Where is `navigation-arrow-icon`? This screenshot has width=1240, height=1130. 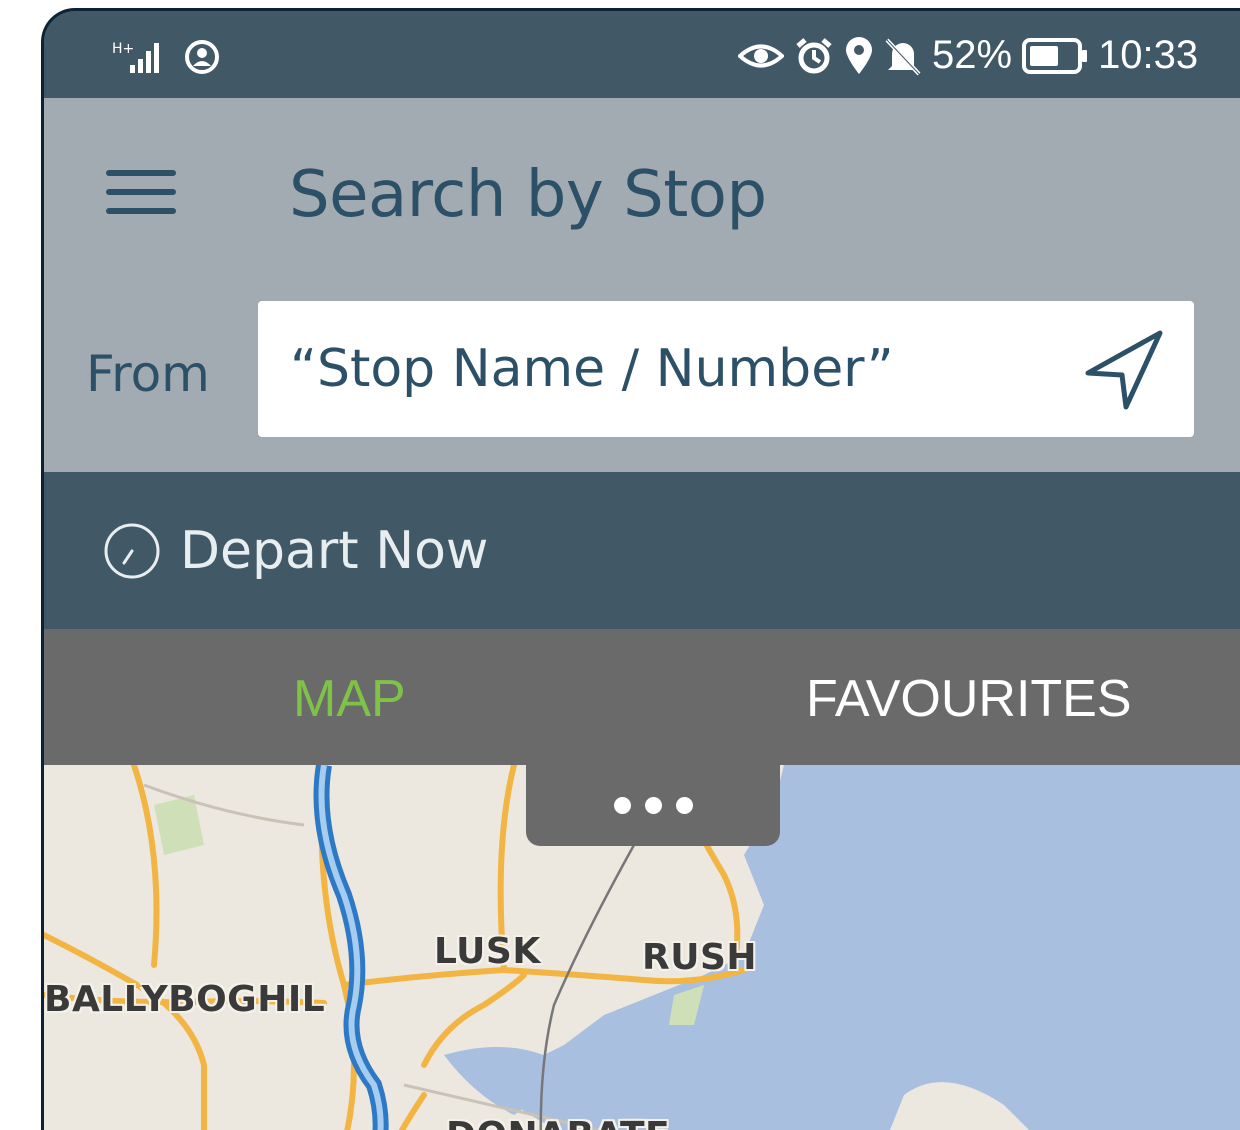
navigation-arrow-icon is located at coordinates (1124, 370).